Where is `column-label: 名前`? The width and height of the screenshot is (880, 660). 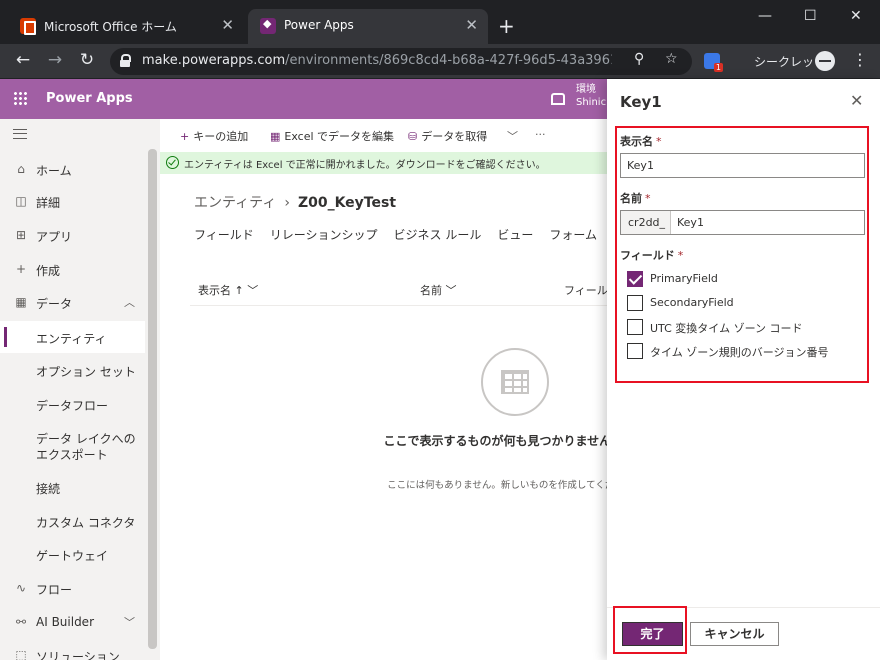 column-label: 名前 is located at coordinates (431, 290).